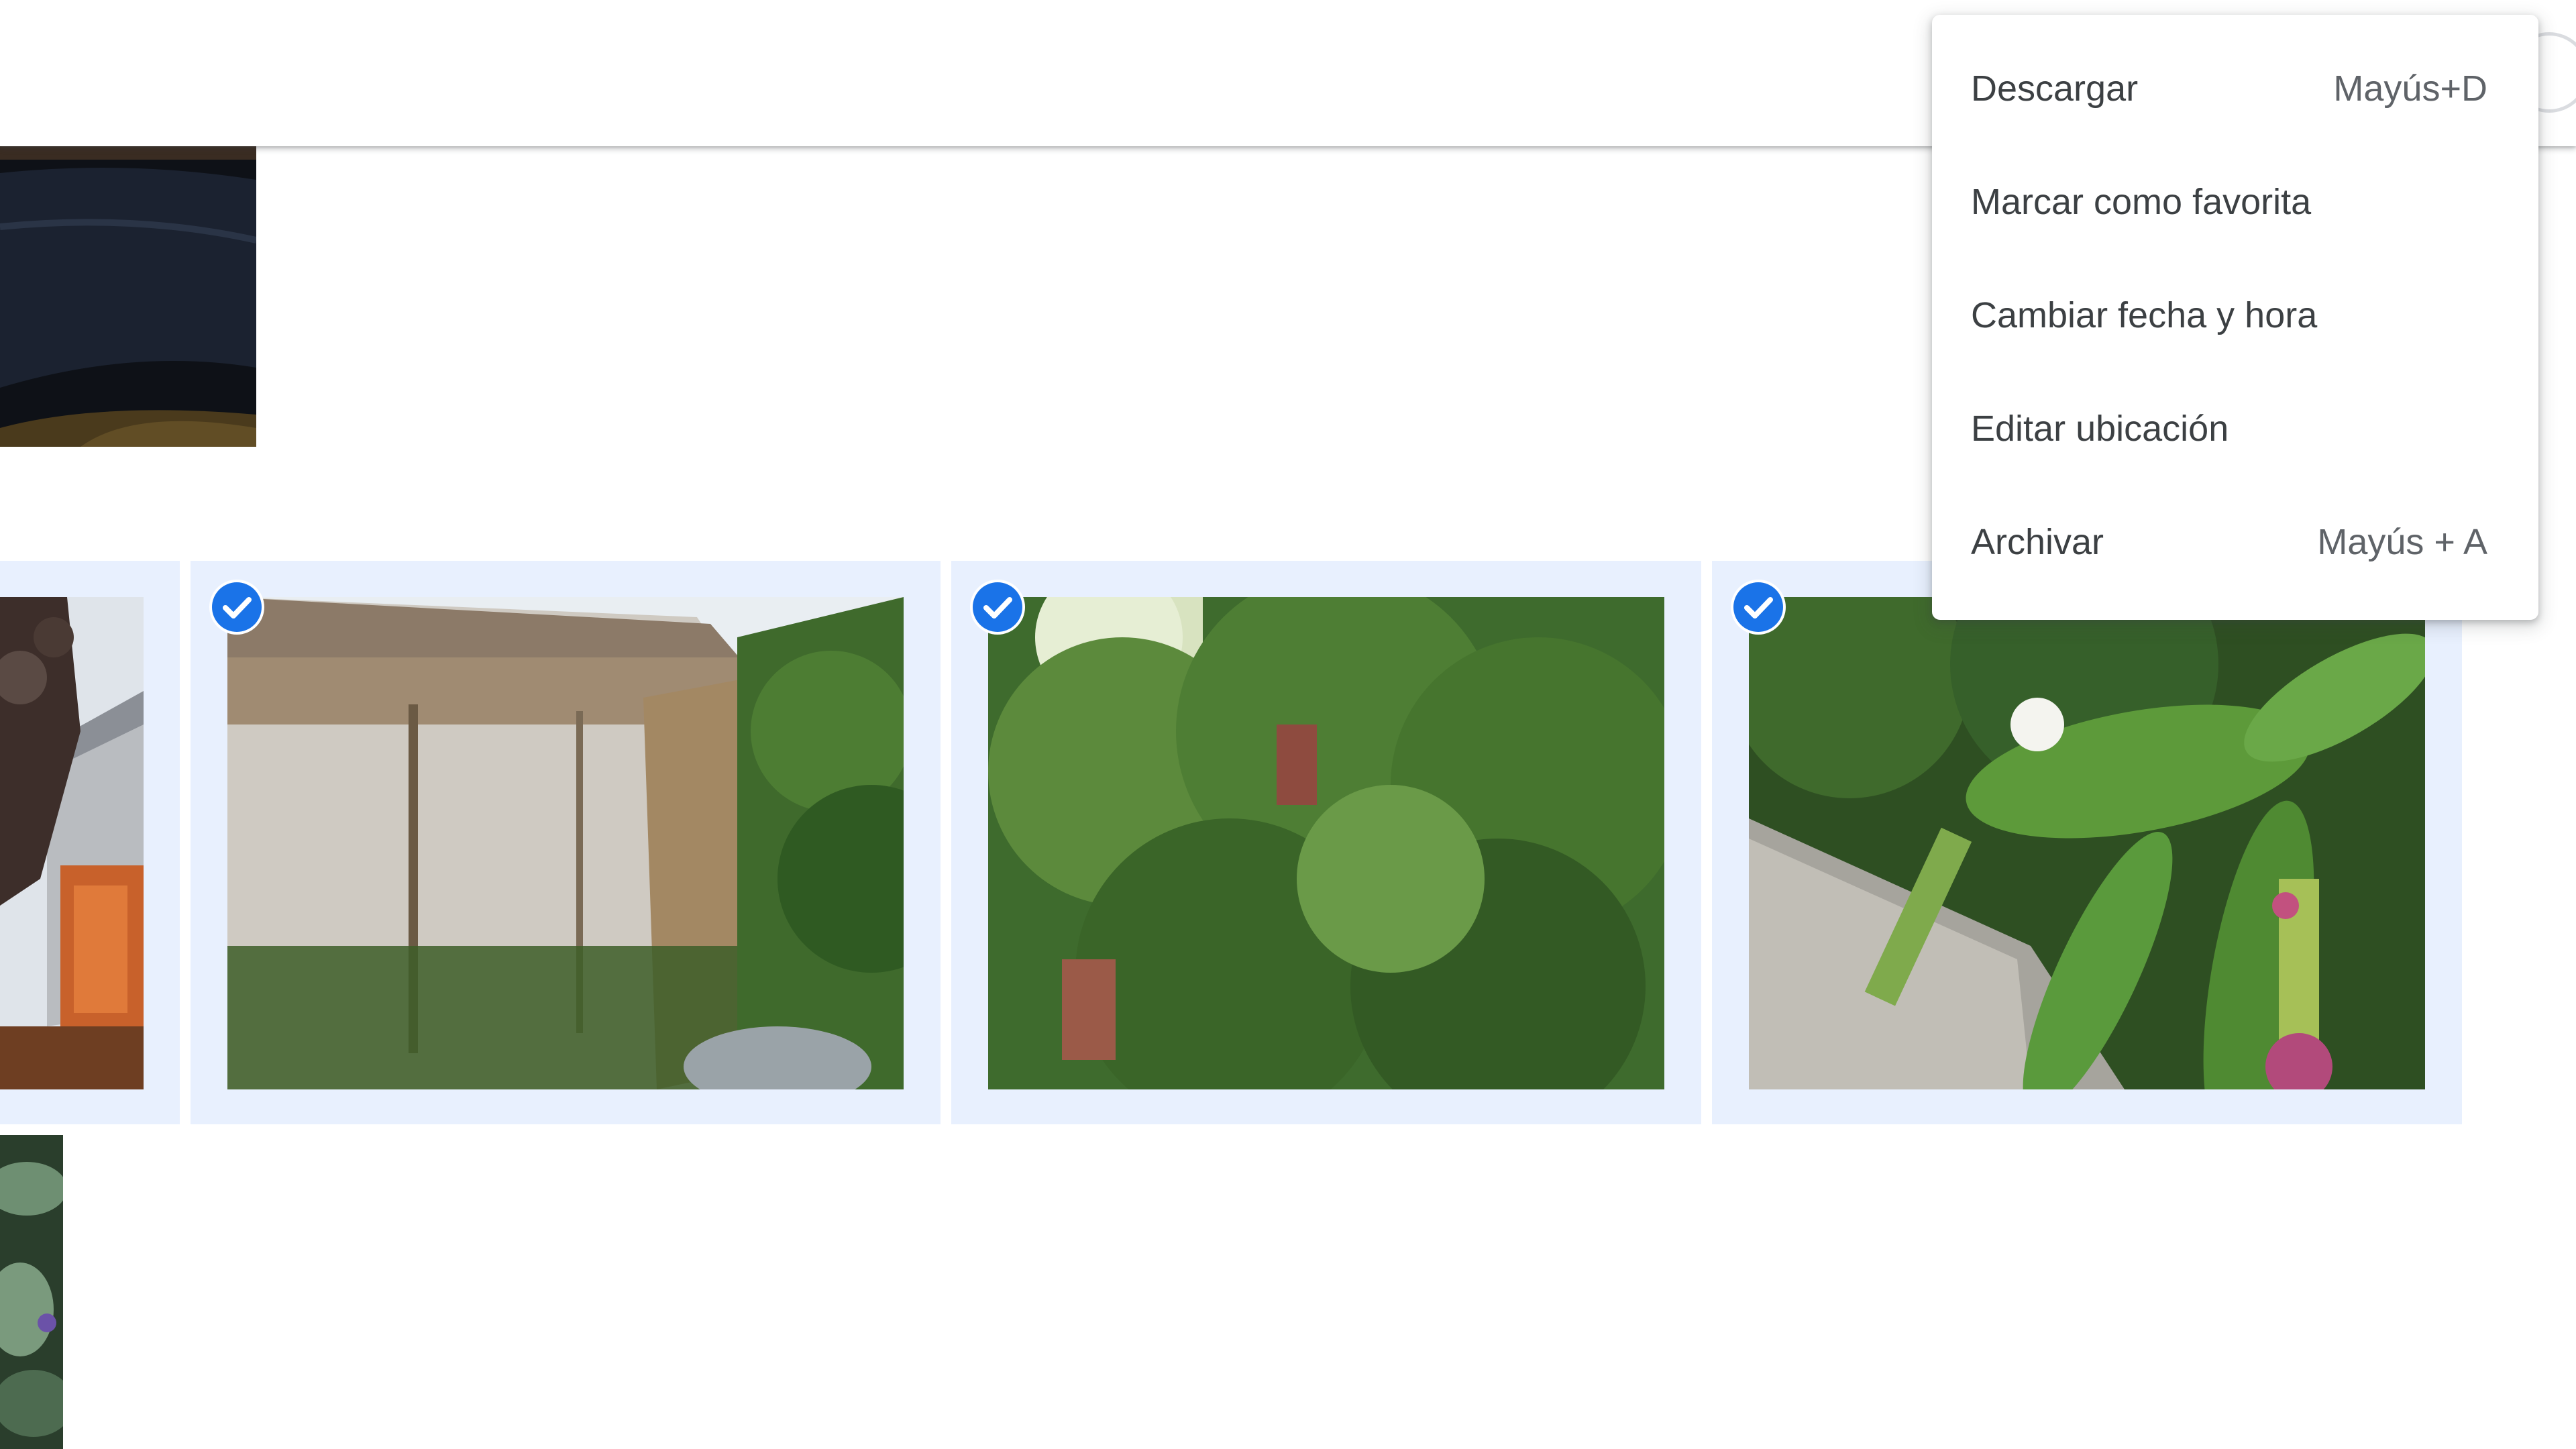 The height and width of the screenshot is (1449, 2576). What do you see at coordinates (128, 296) in the screenshot?
I see `photo-thumbnail-sofa` at bounding box center [128, 296].